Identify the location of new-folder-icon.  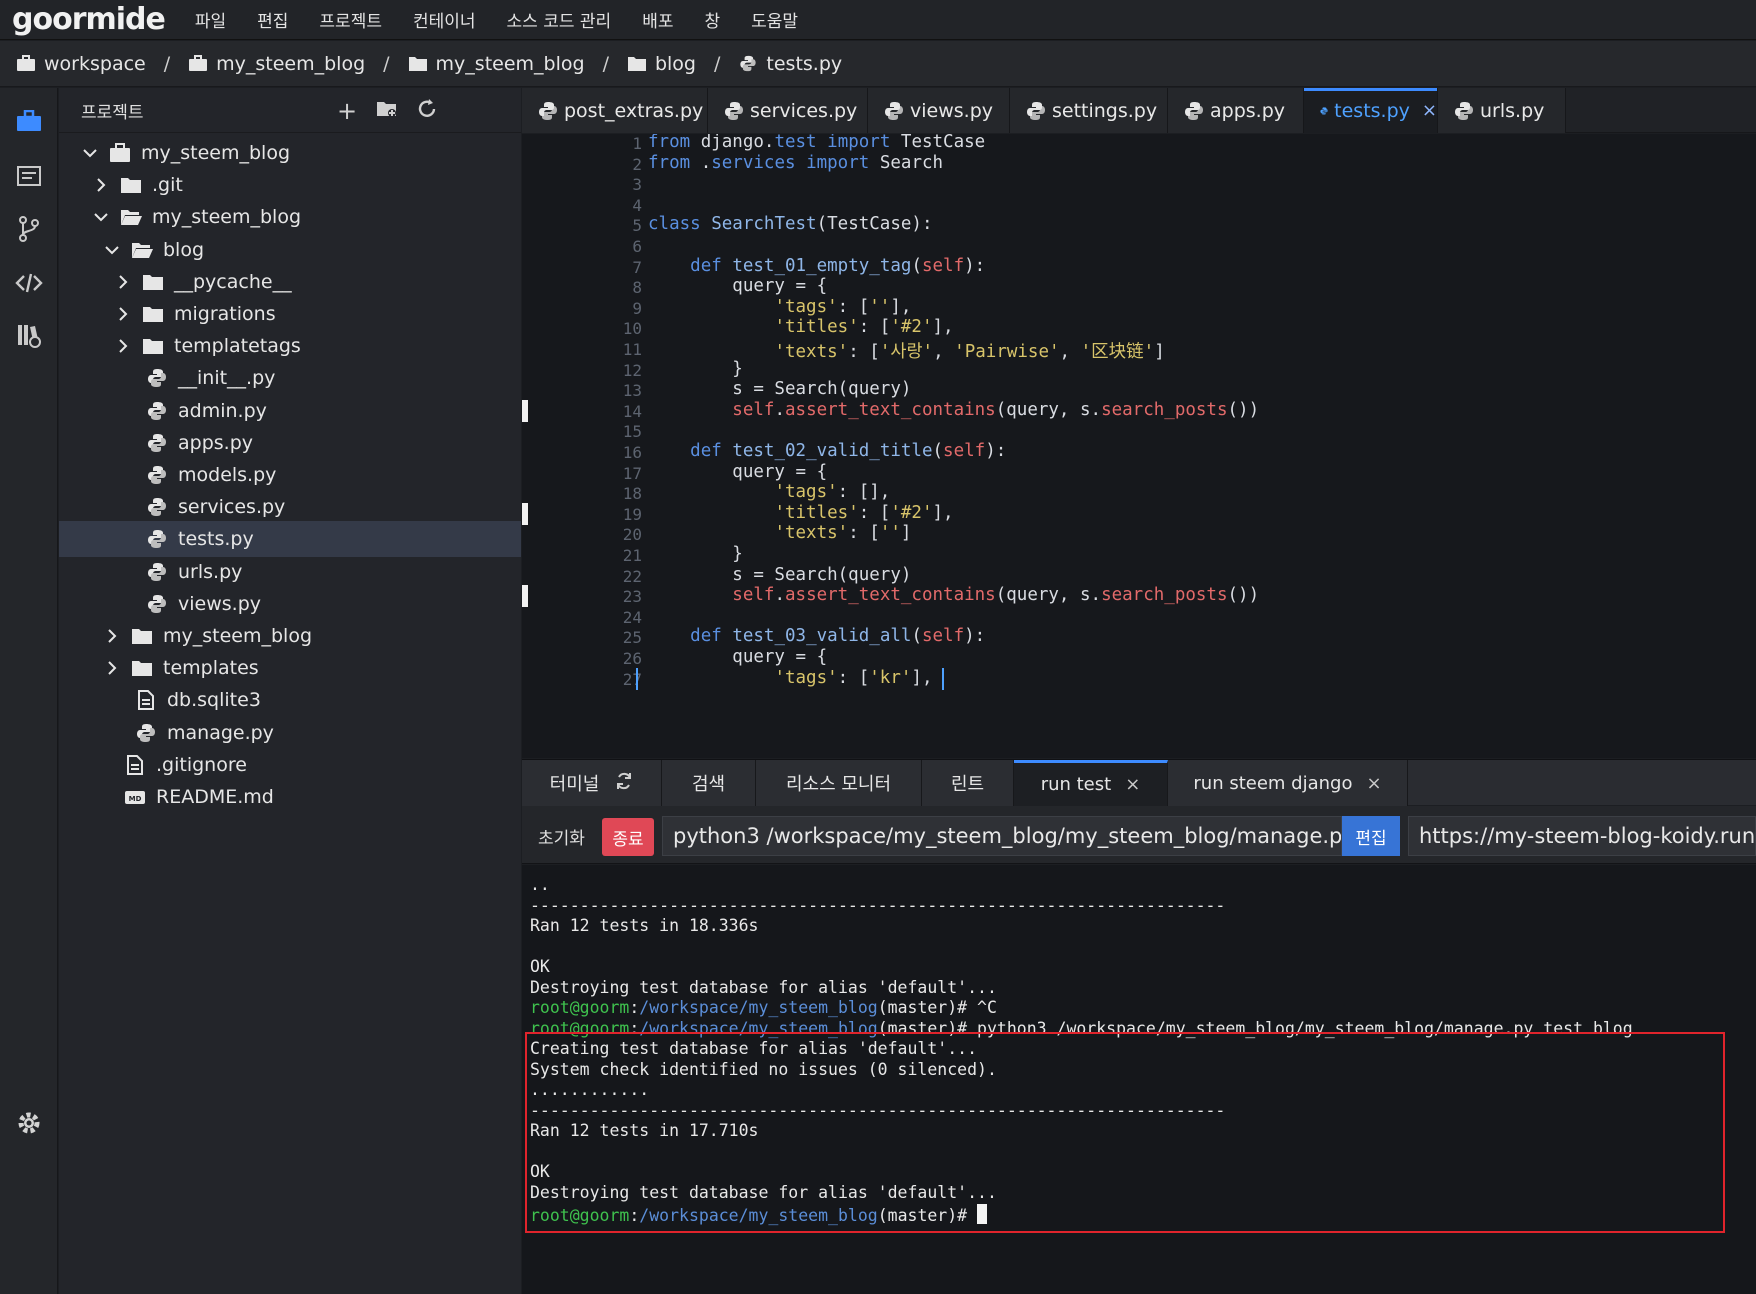
(387, 111).